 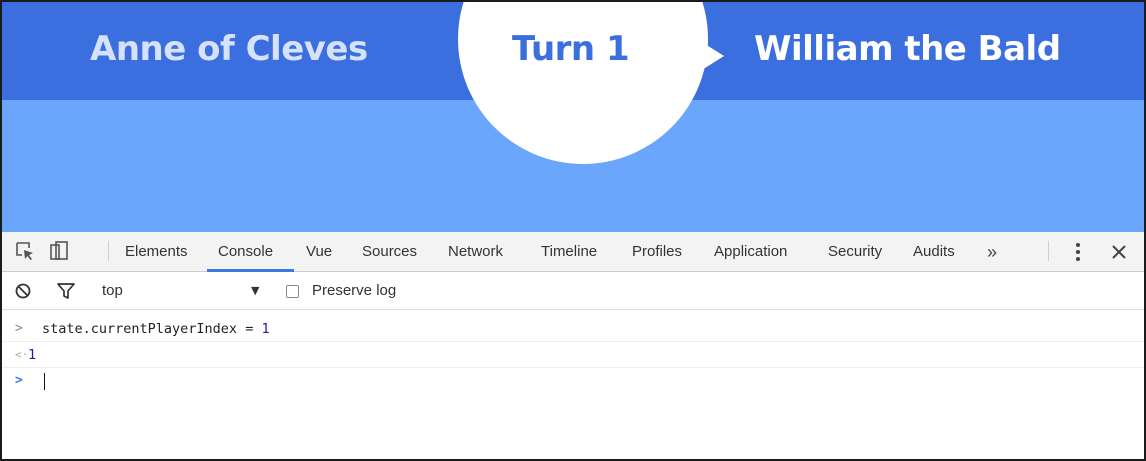 What do you see at coordinates (19, 380) in the screenshot?
I see `prompt-chevron-icon: >` at bounding box center [19, 380].